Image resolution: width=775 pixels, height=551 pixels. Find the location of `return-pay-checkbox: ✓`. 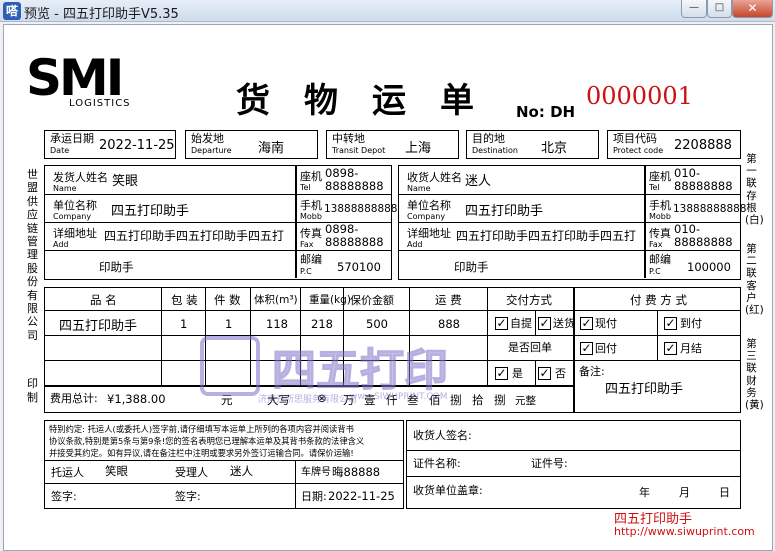

return-pay-checkbox: ✓ is located at coordinates (586, 348).